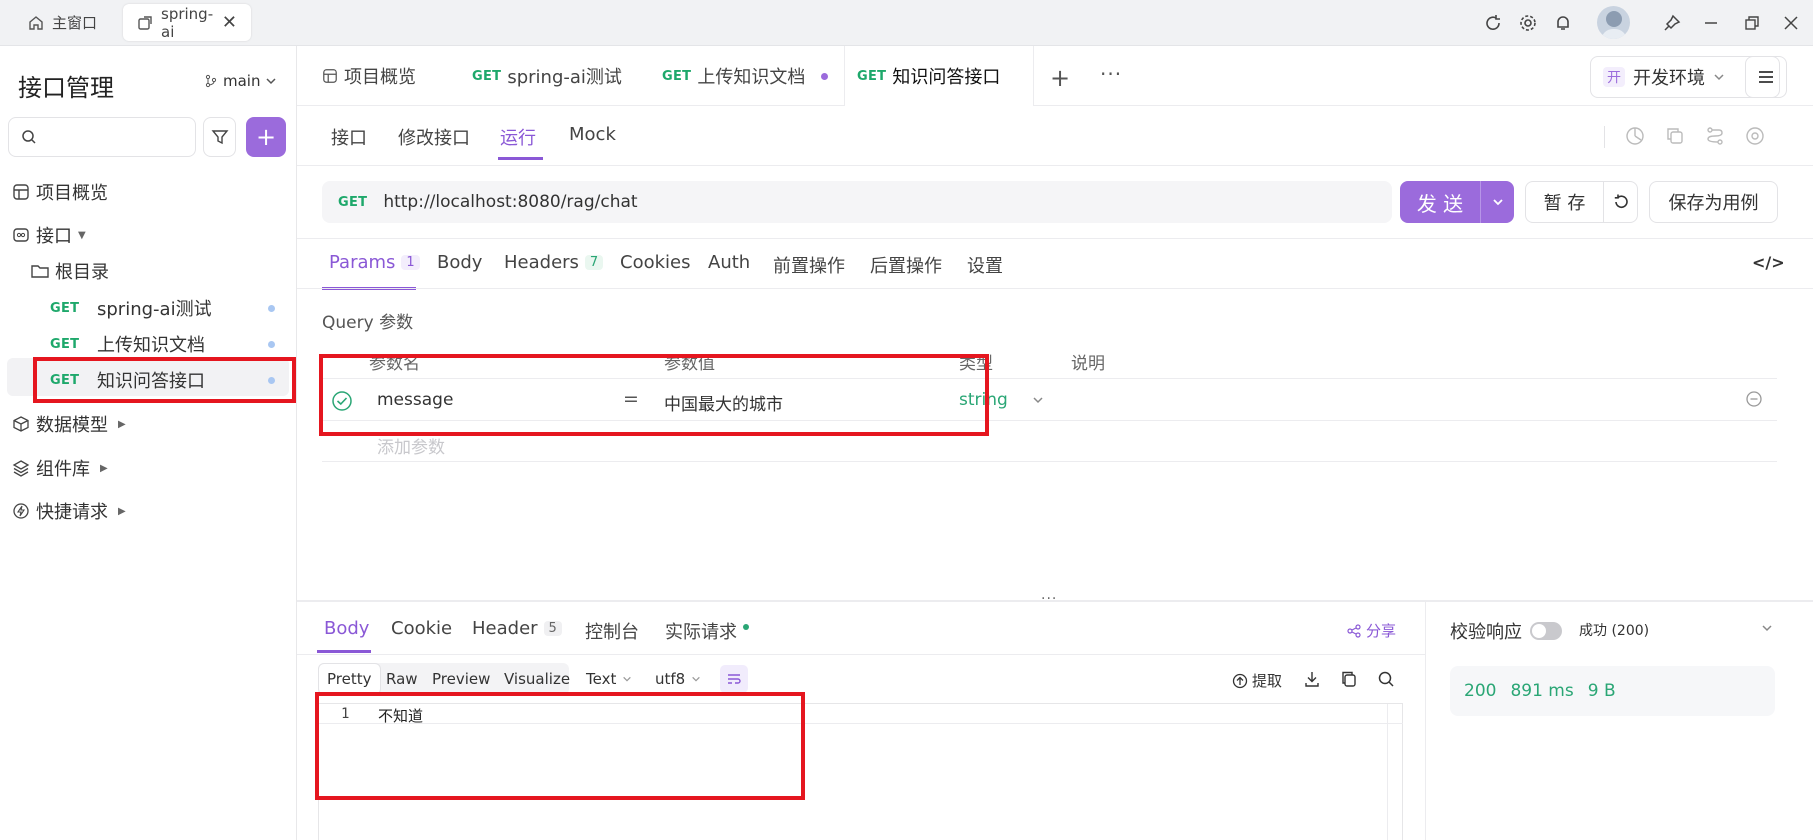  Describe the element at coordinates (554, 262) in the screenshot. I see `tab-headers: Headers 7` at that location.